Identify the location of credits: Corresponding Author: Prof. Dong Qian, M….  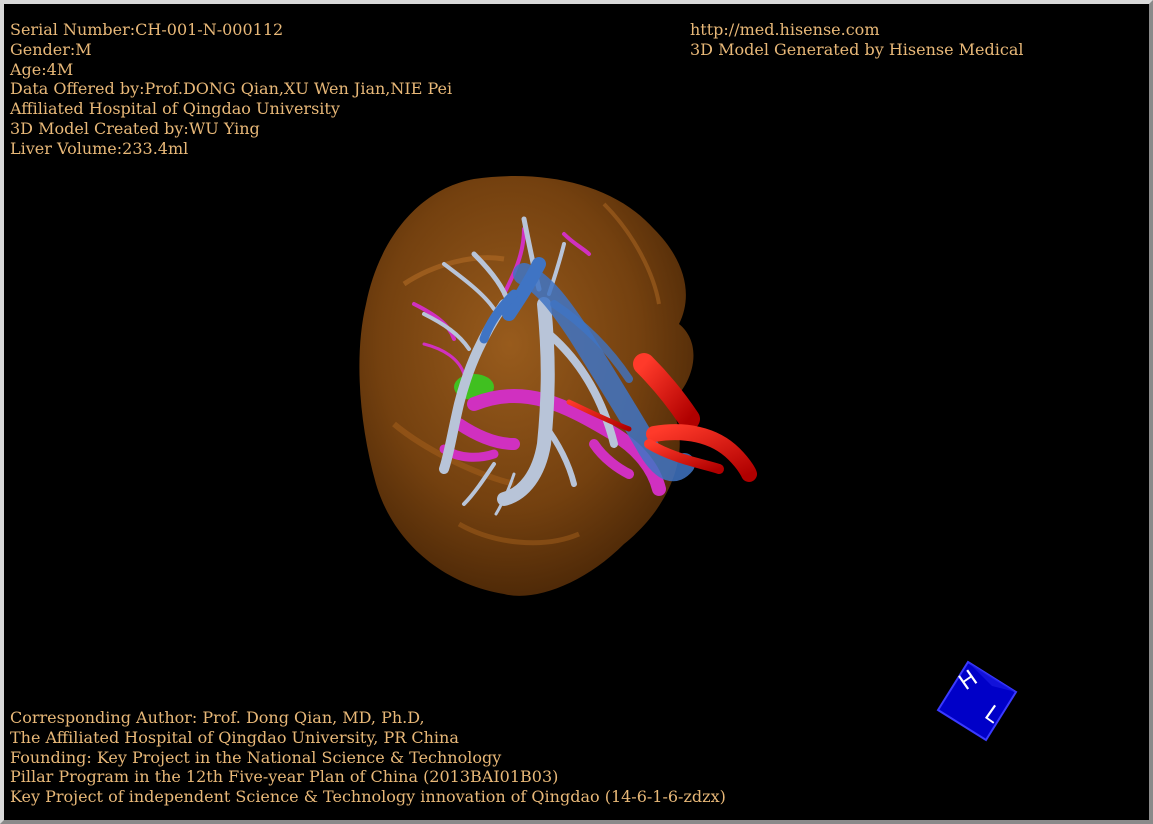
(368, 757).